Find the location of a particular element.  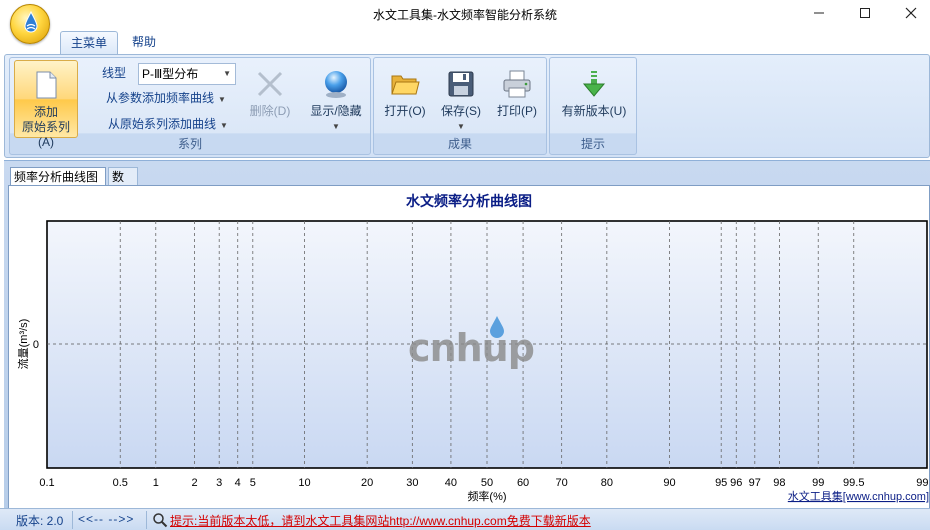

x-tick-label: 10 is located at coordinates (304, 483).